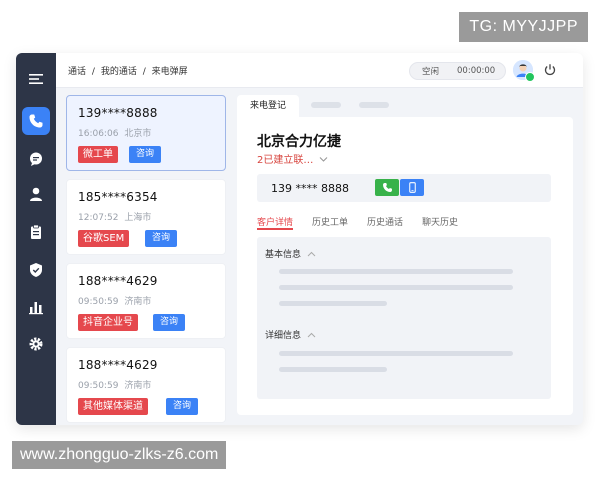  What do you see at coordinates (283, 336) in the screenshot?
I see `section-title: 详细信息` at bounding box center [283, 336].